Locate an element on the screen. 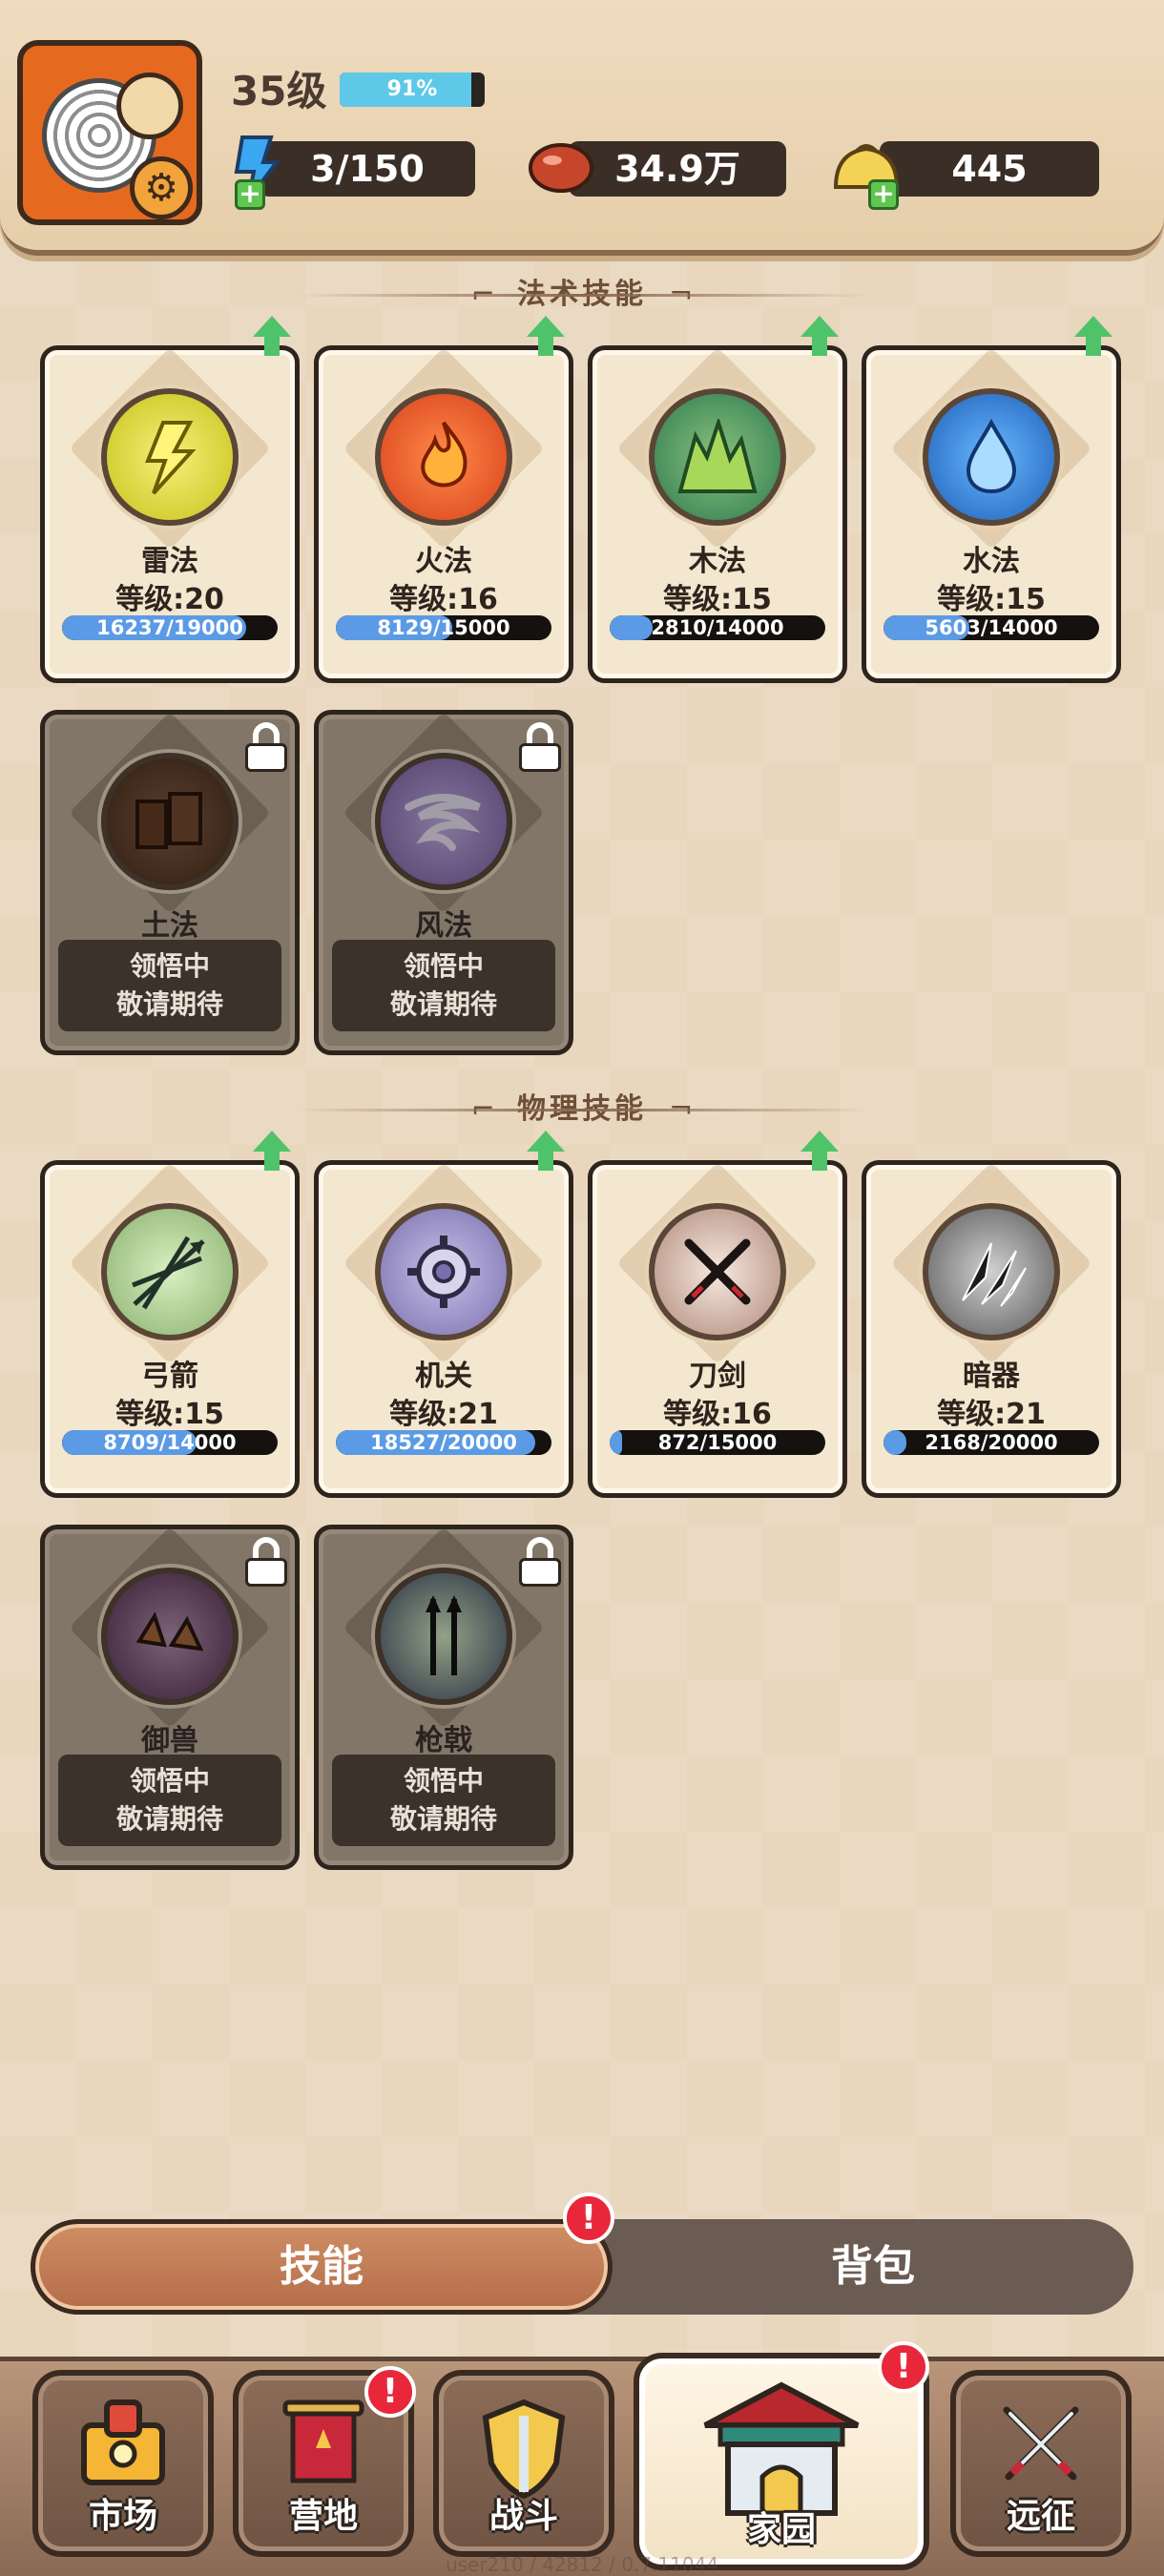 Image resolution: width=1164 pixels, height=2576 pixels. skill-name: 枪戟 is located at coordinates (443, 1740).